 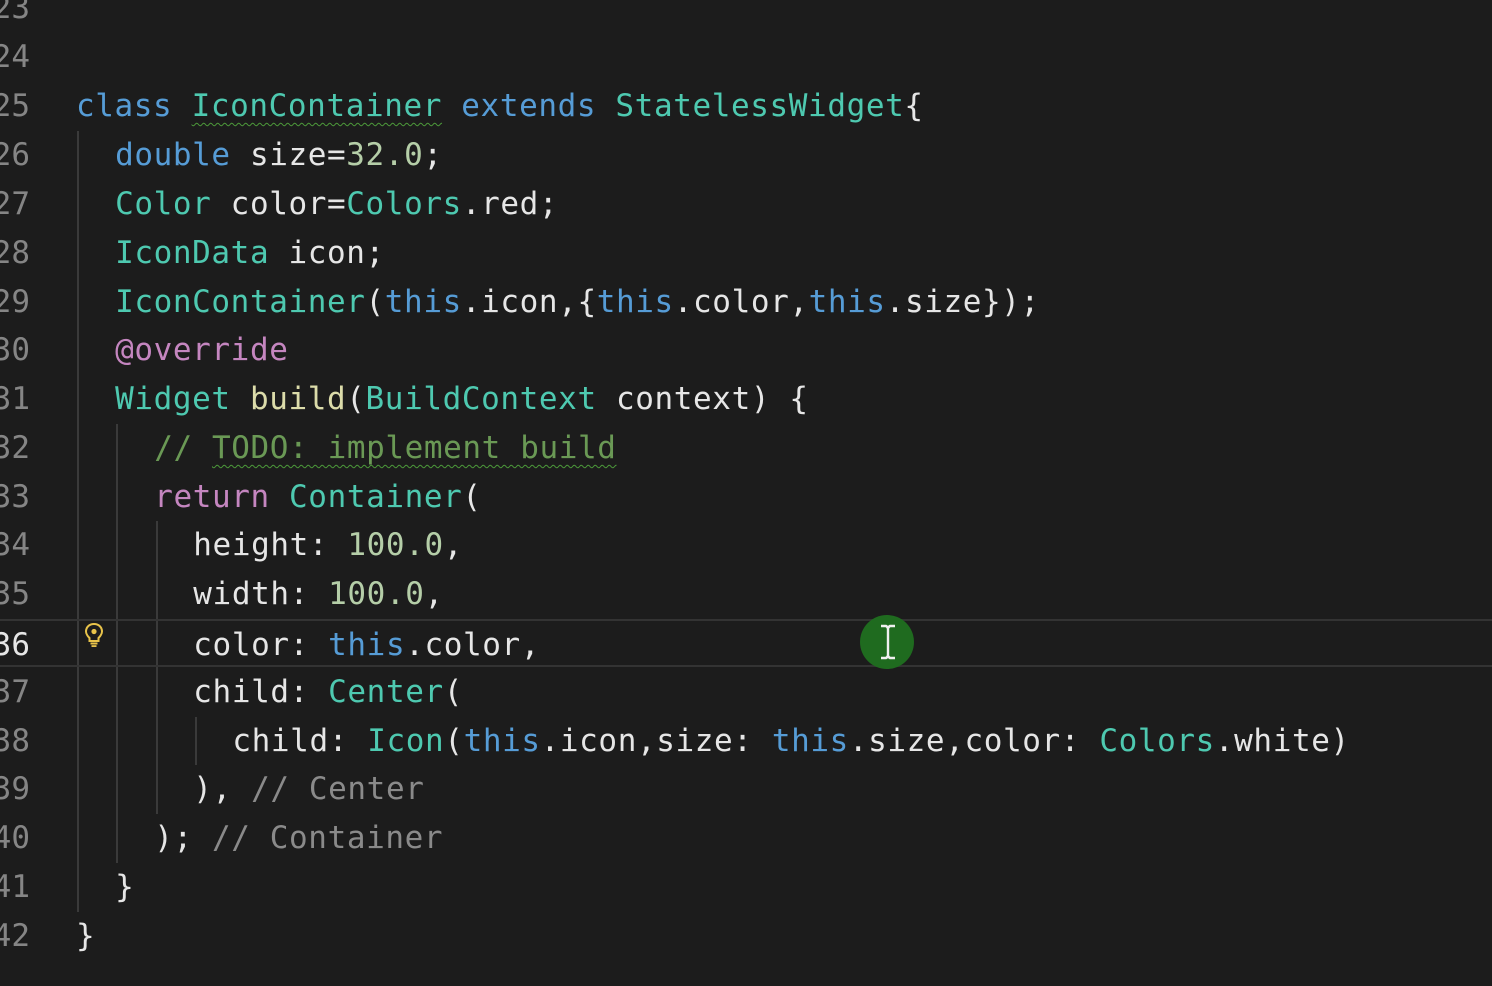 I want to click on code-text: Widget build(BuildContext context) {, so click(x=462, y=399).